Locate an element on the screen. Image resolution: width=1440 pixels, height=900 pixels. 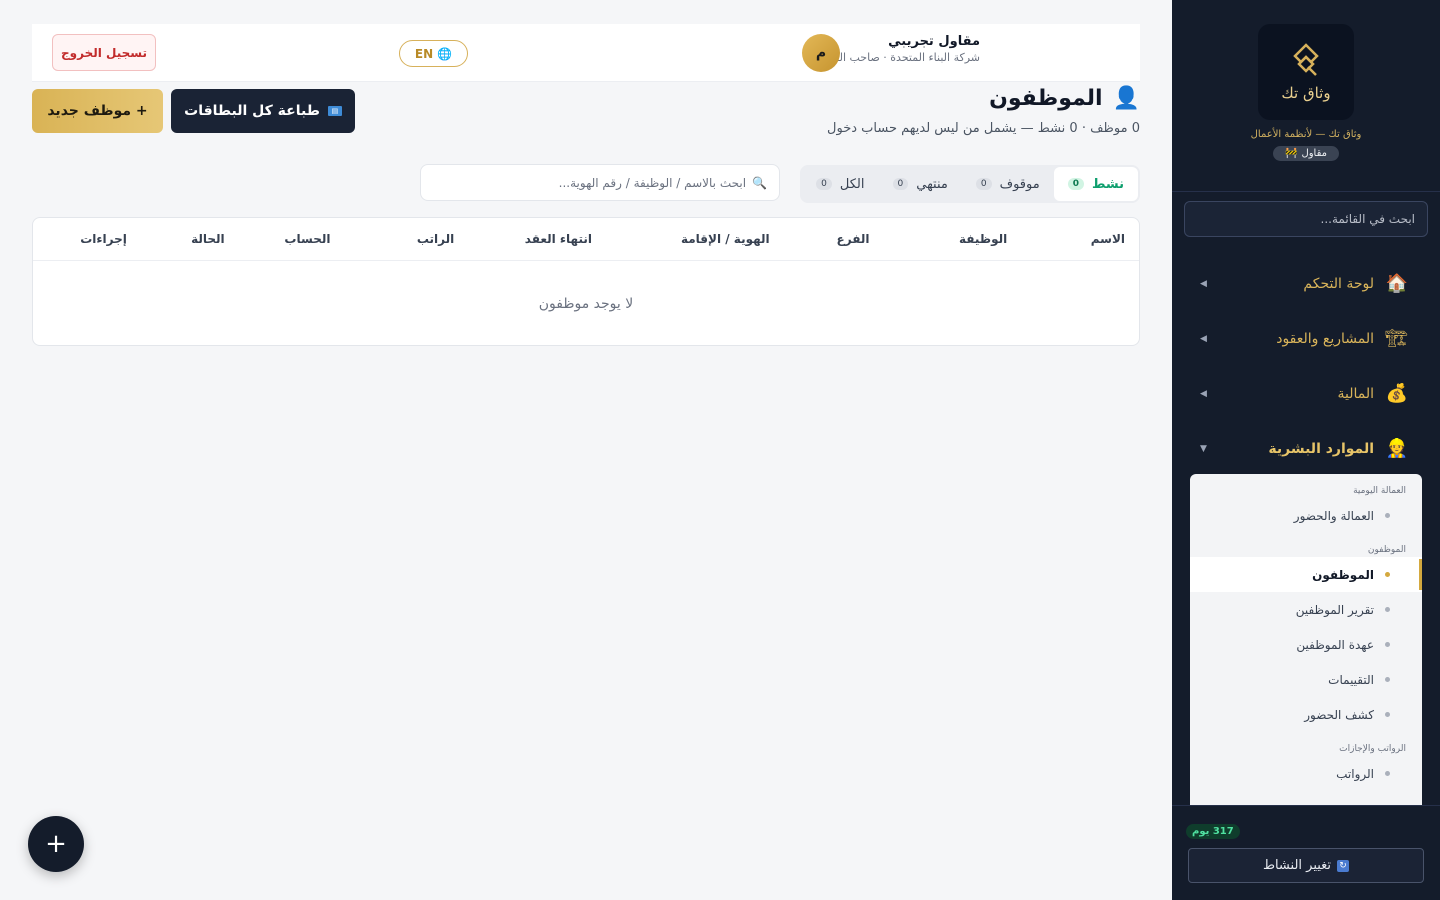
column-header: الوظيفة is located at coordinates (938, 239).